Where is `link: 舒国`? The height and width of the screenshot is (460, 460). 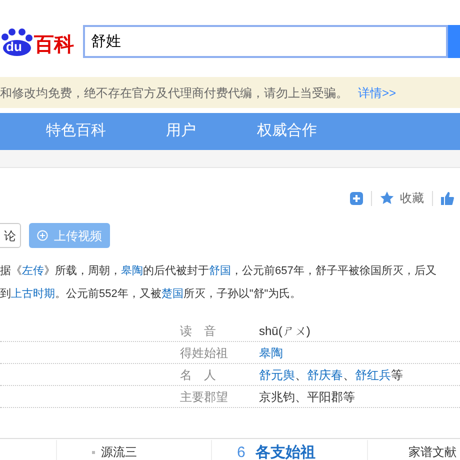 link: 舒国 is located at coordinates (220, 271).